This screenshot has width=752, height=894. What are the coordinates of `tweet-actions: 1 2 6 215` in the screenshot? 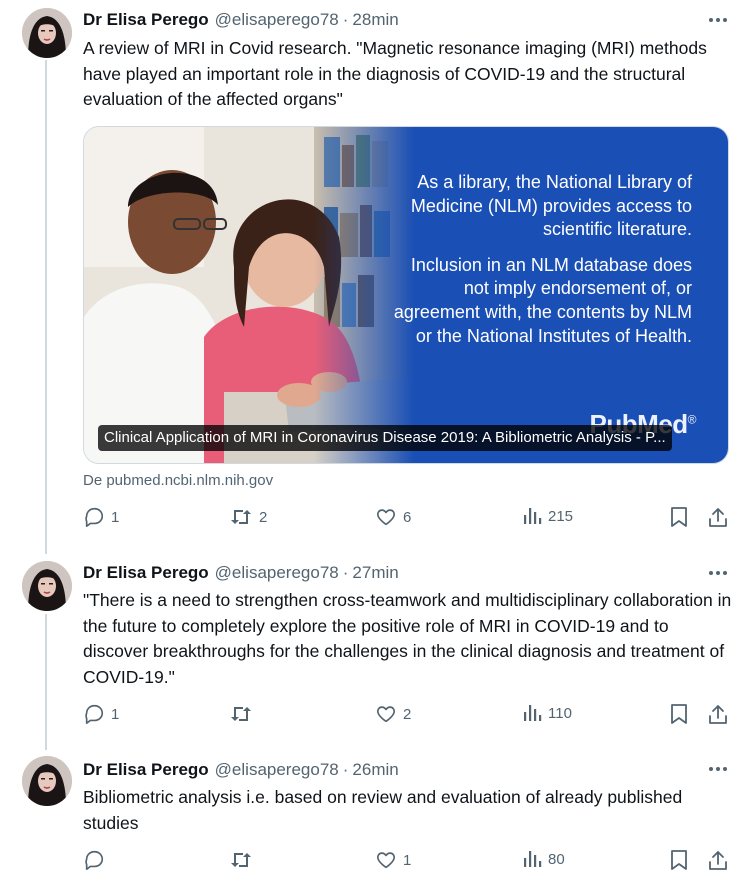 It's located at (376, 518).